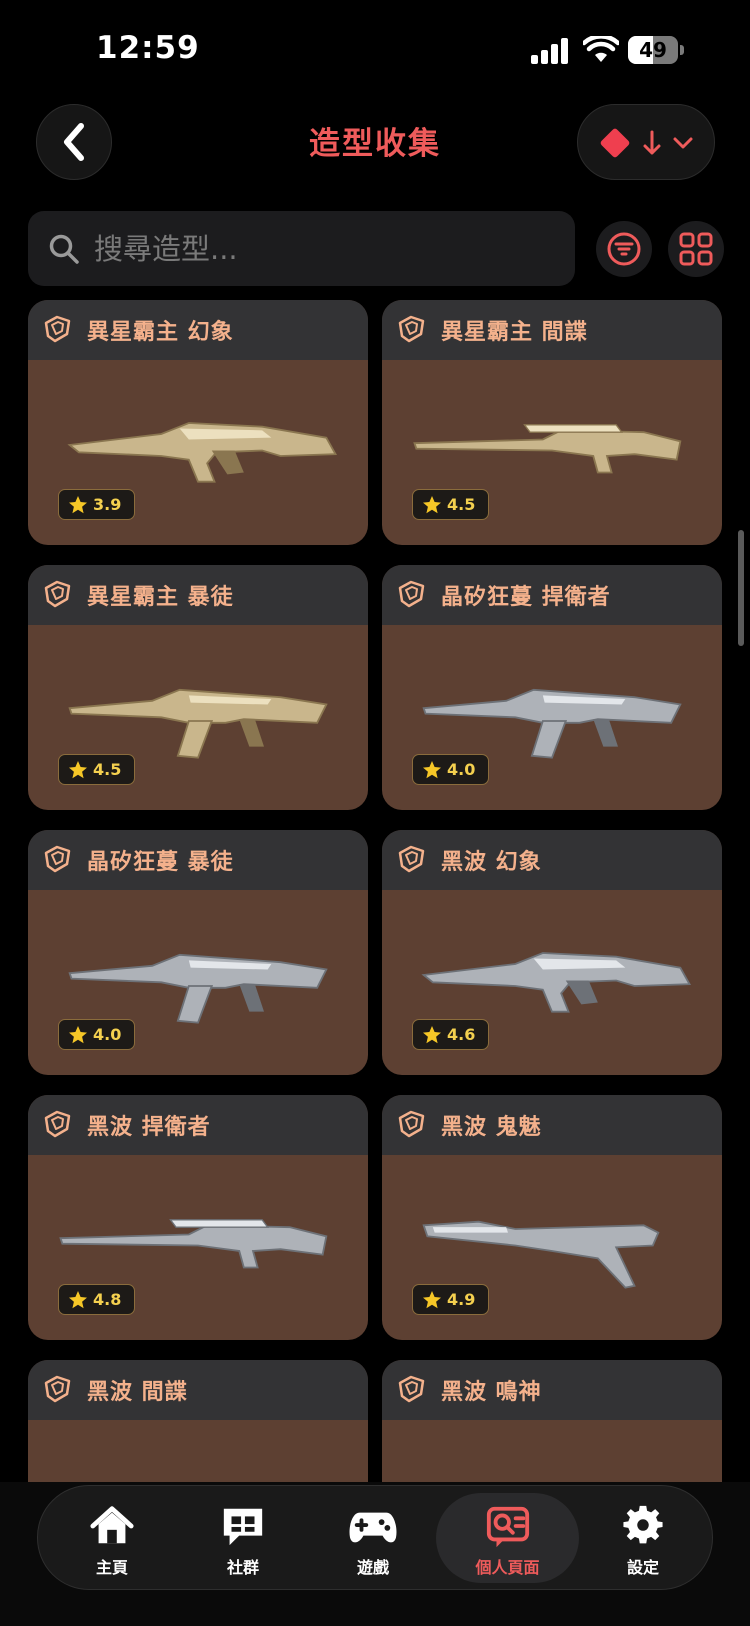  I want to click on tab-community: 社群, so click(243, 1538).